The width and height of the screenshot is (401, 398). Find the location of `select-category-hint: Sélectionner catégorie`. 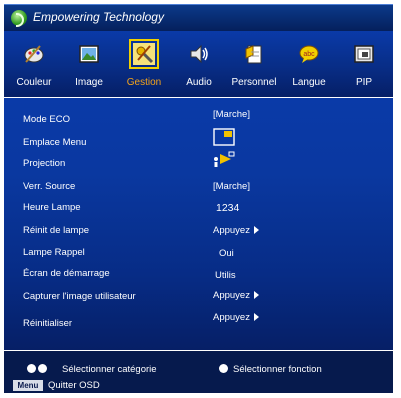

select-category-hint: Sélectionner catégorie is located at coordinates (109, 369).